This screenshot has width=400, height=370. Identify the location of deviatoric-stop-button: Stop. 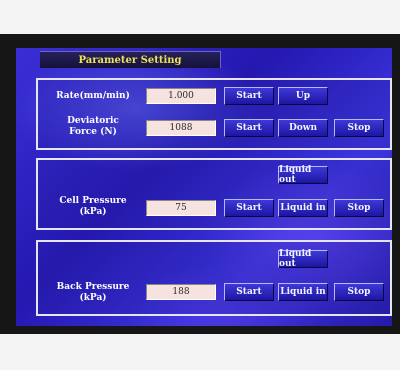
(359, 128).